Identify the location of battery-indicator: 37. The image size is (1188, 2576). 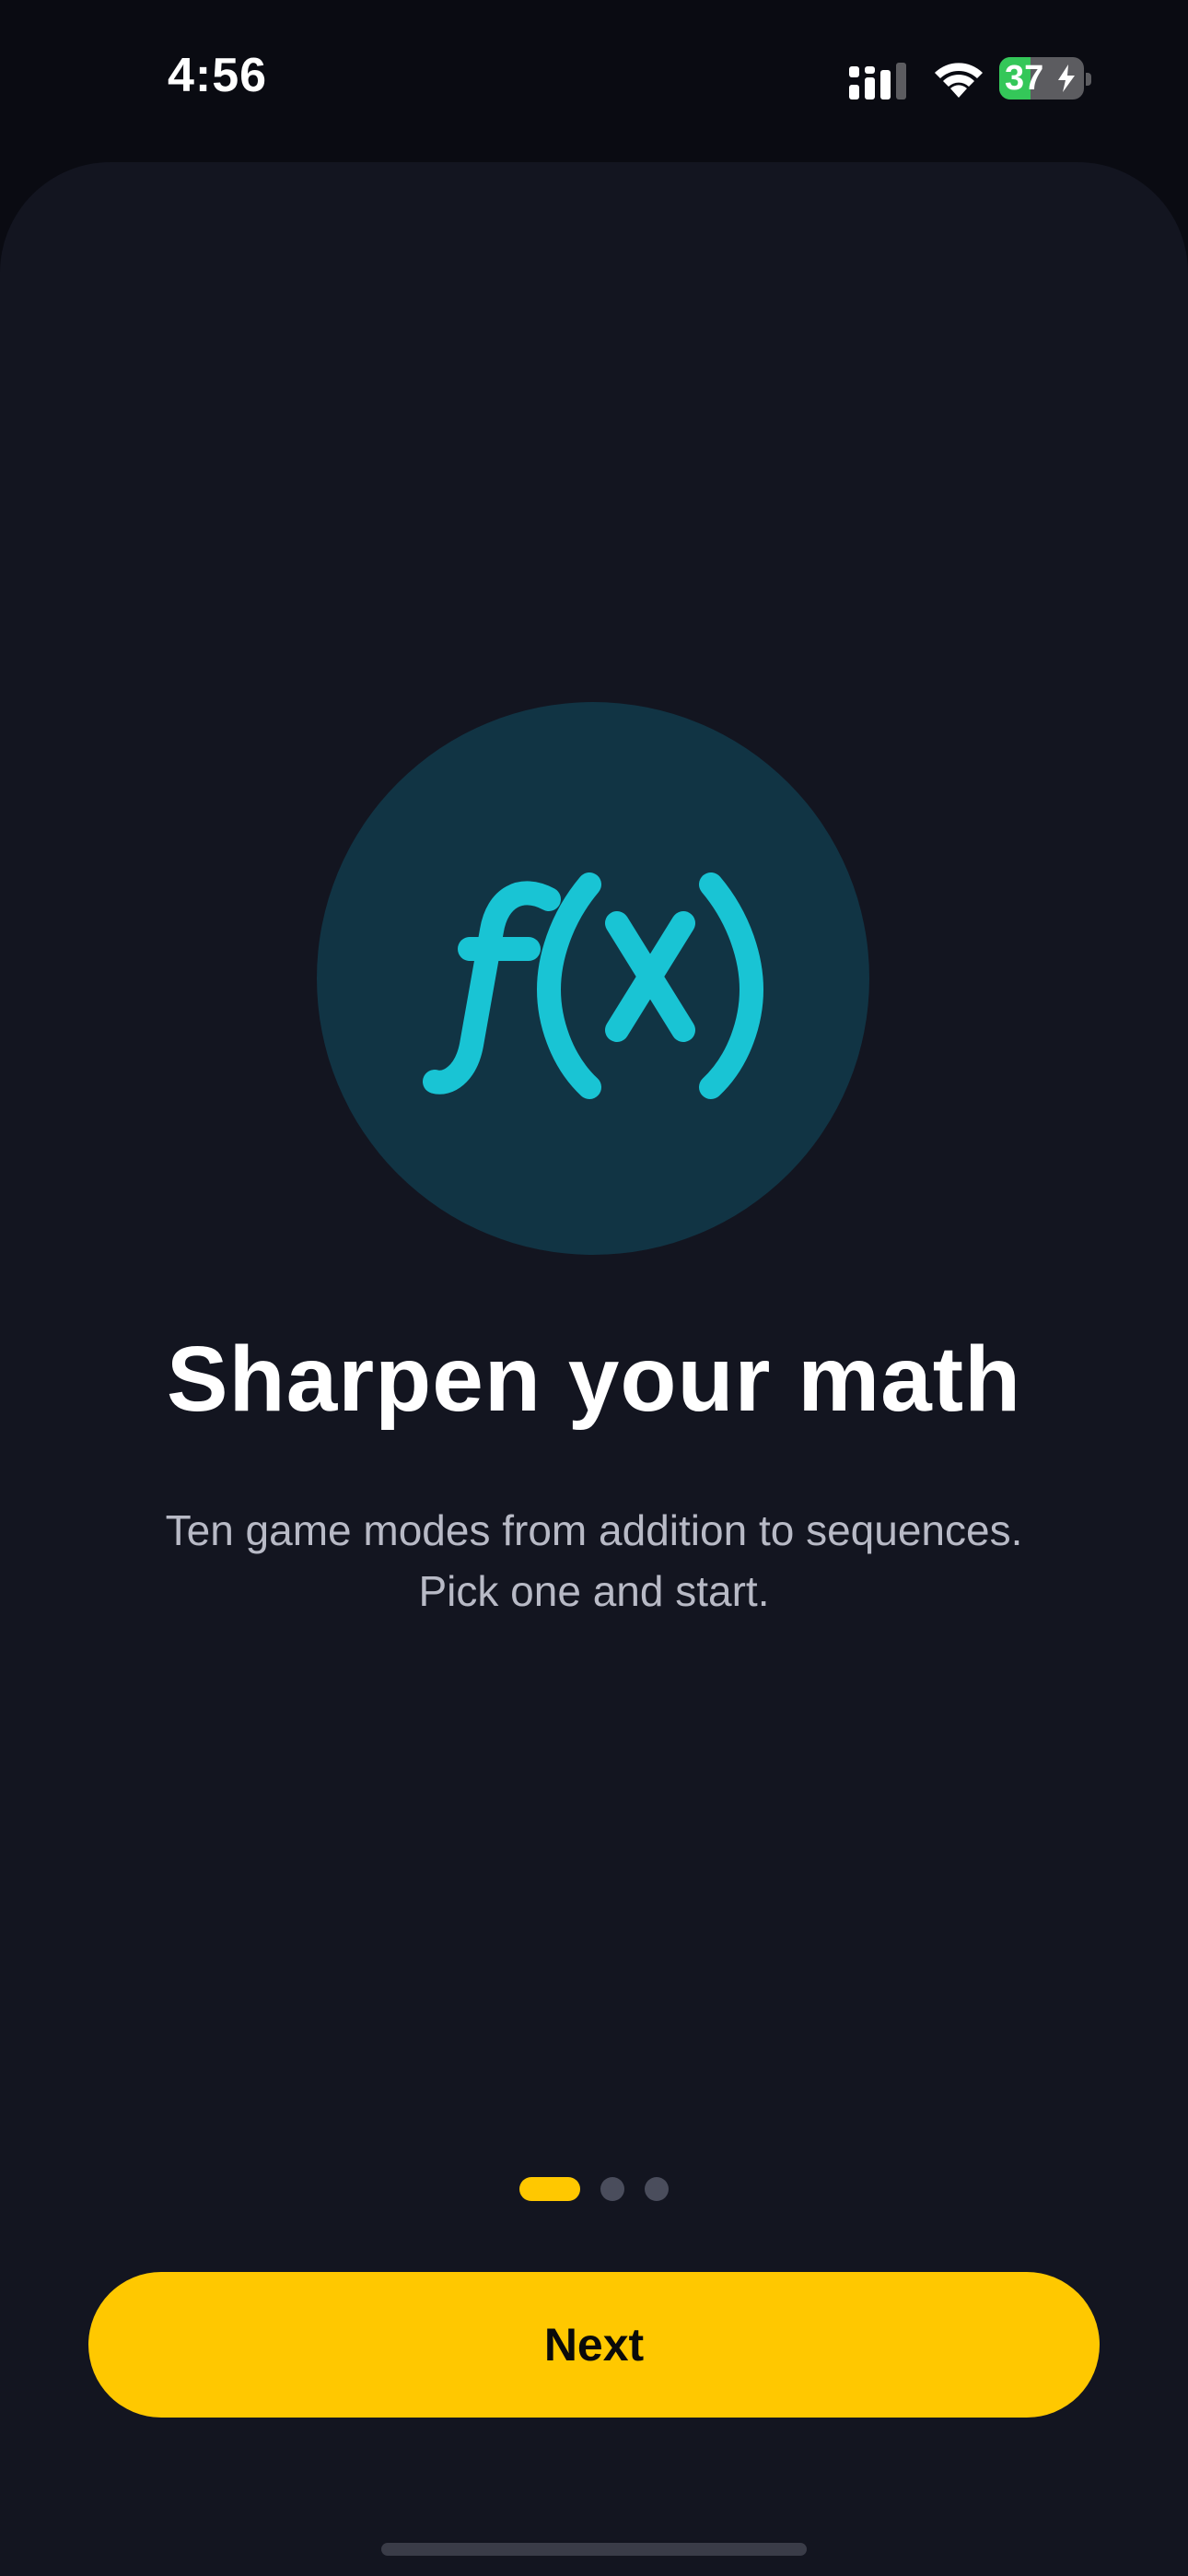
(1041, 78).